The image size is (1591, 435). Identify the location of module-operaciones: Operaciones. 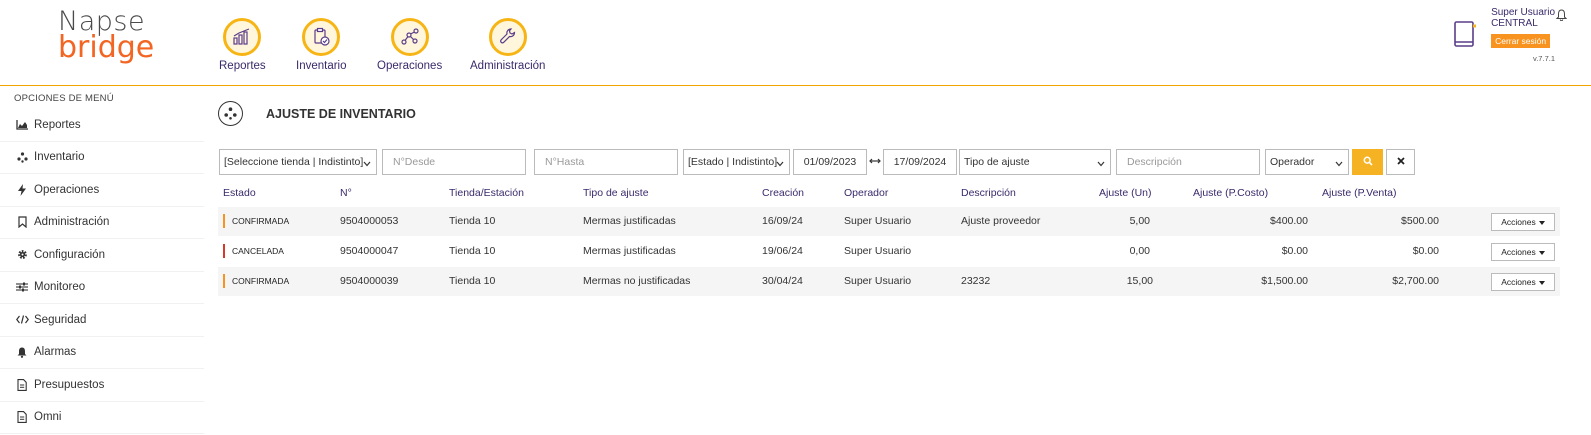
(409, 45).